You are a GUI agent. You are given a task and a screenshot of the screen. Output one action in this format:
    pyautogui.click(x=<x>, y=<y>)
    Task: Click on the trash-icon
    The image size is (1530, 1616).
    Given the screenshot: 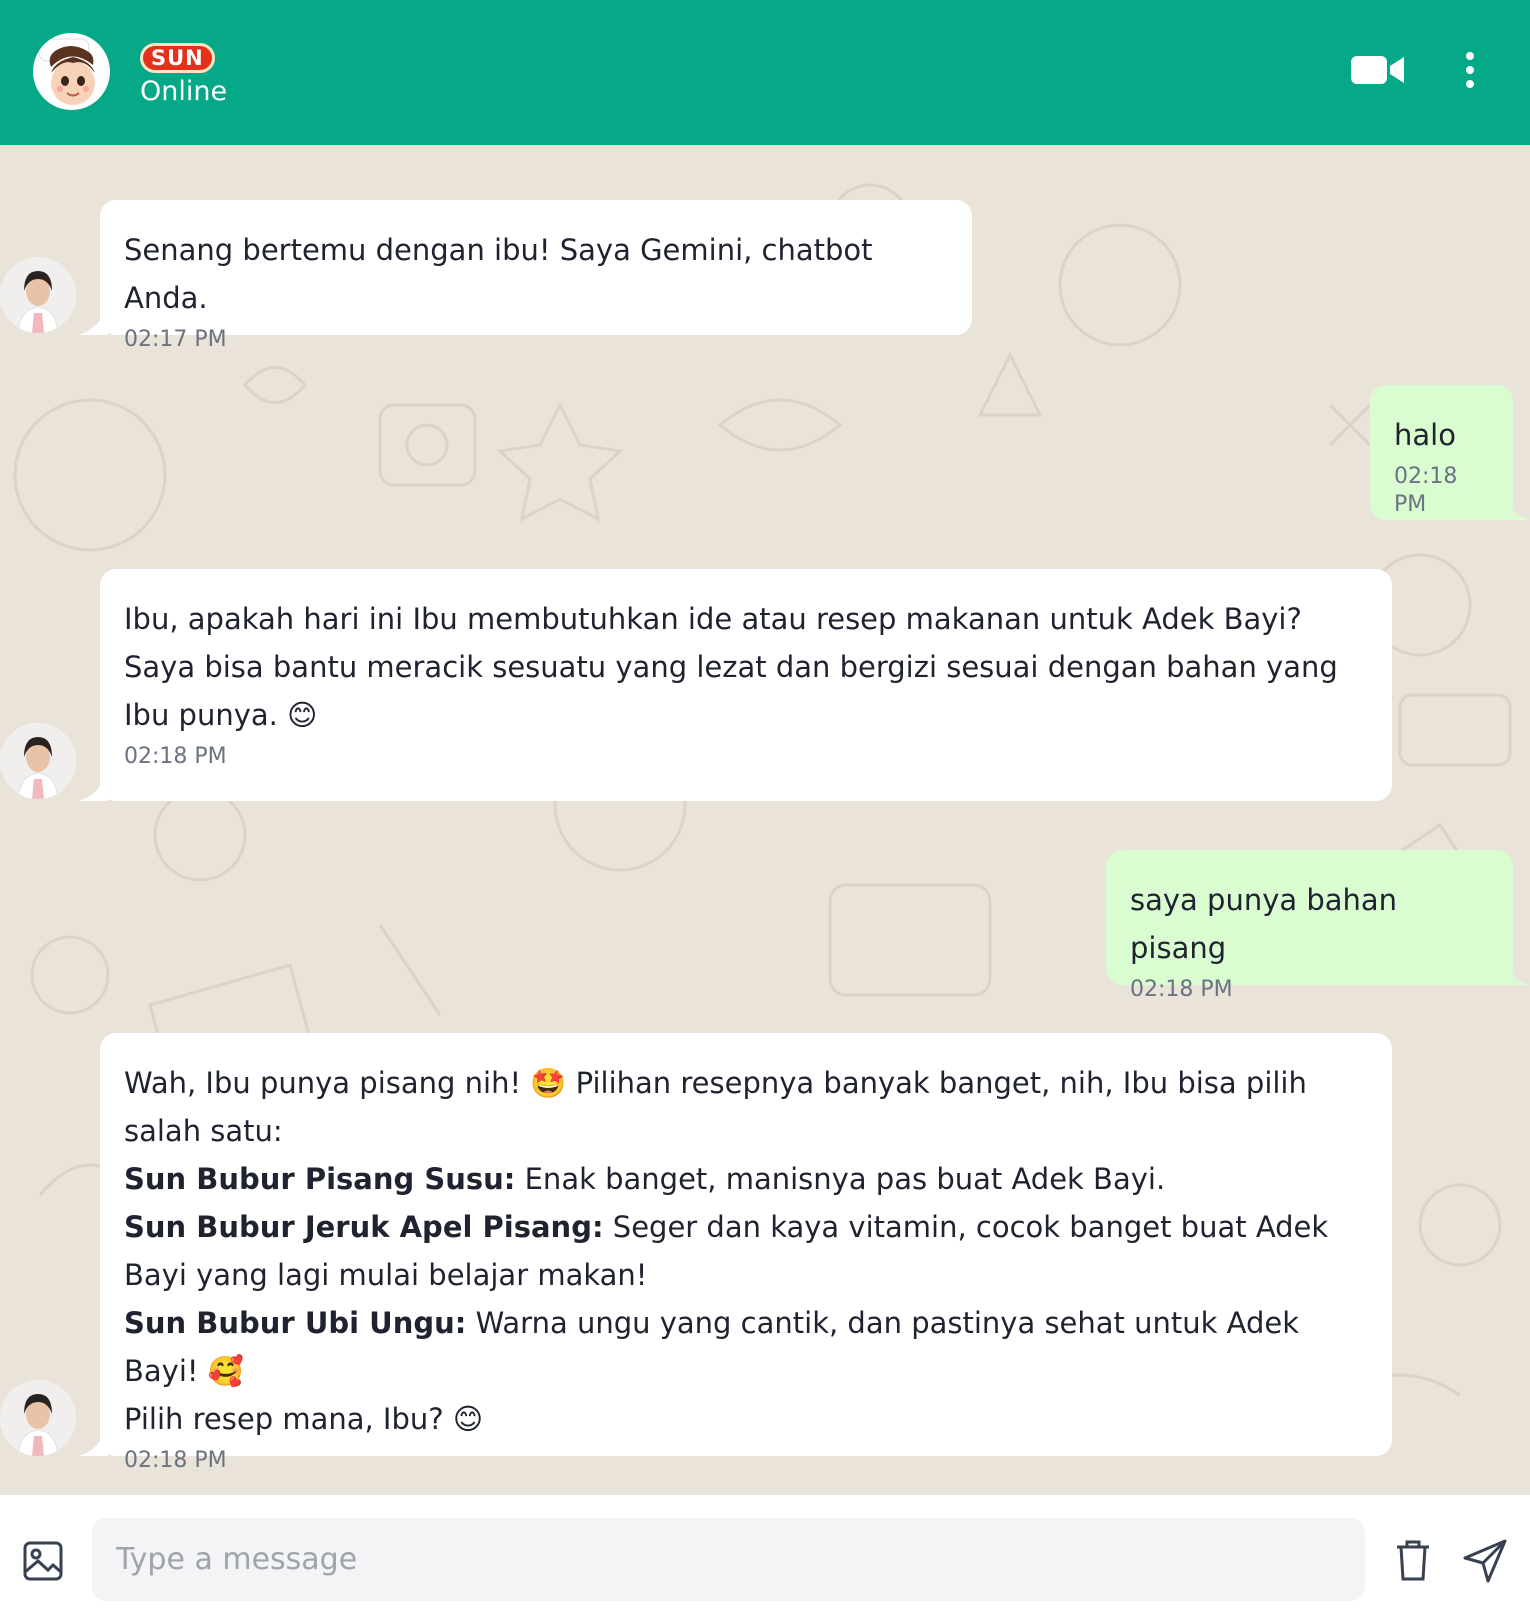 What is the action you would take?
    pyautogui.click(x=1413, y=1560)
    